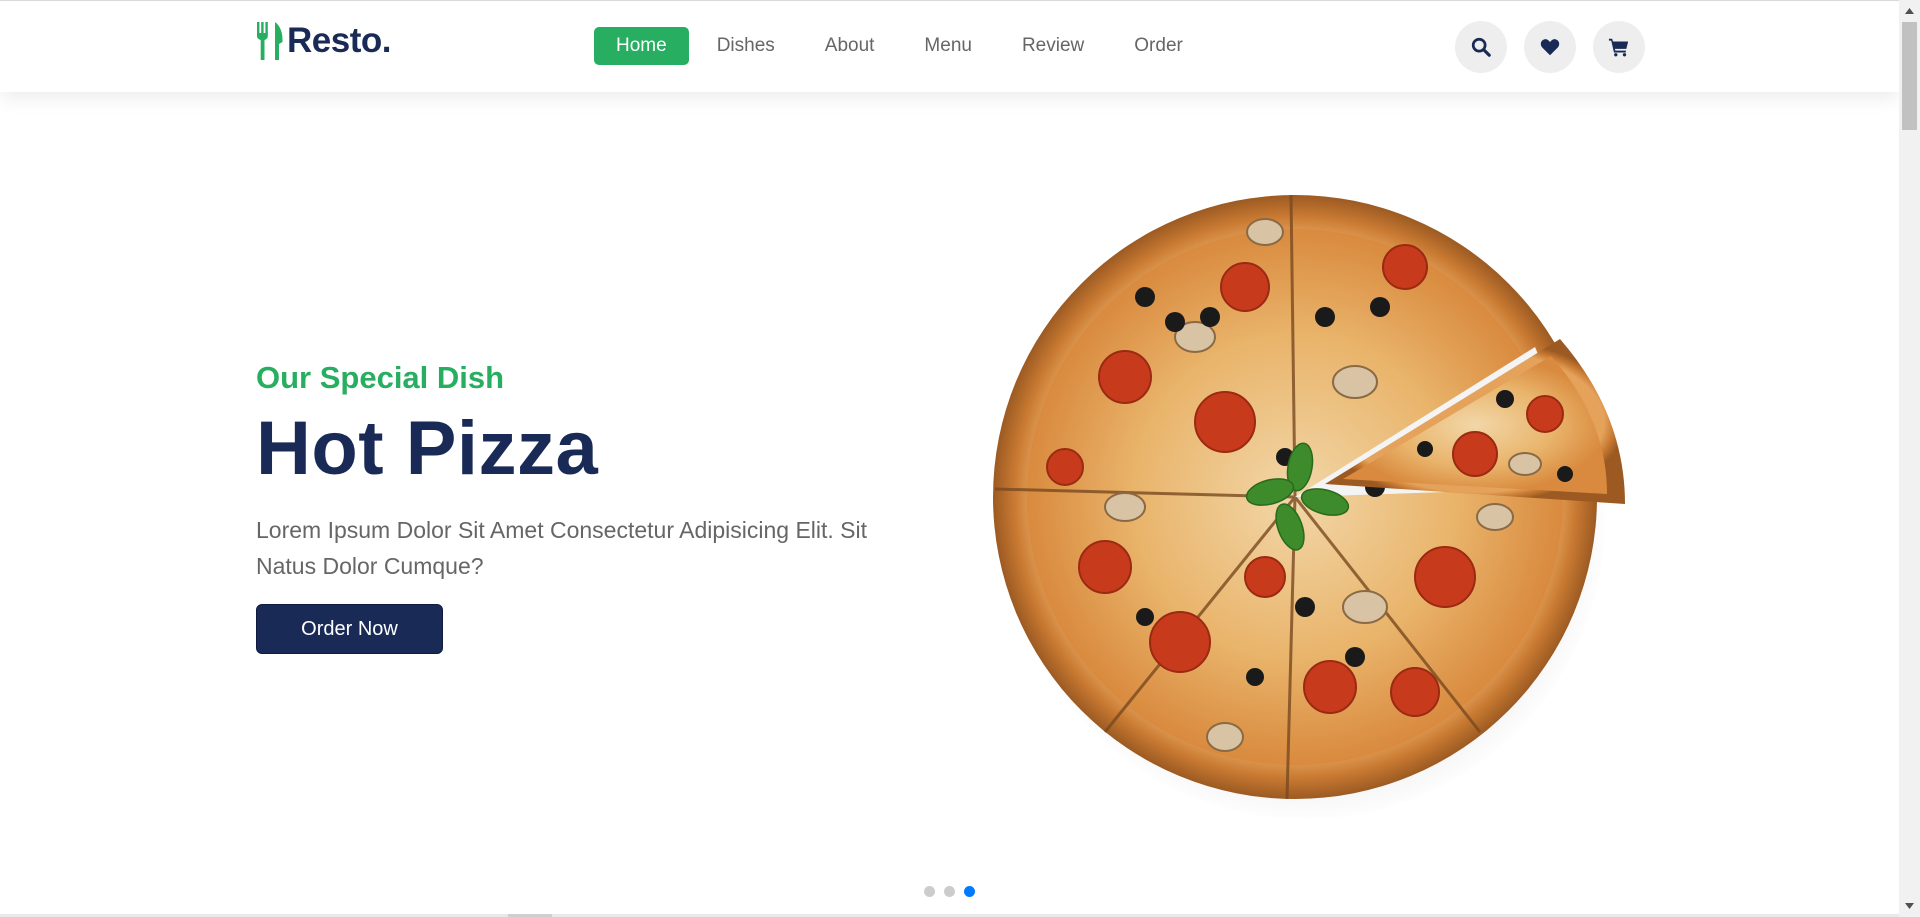 The height and width of the screenshot is (917, 1920). I want to click on cart-button, so click(1619, 47).